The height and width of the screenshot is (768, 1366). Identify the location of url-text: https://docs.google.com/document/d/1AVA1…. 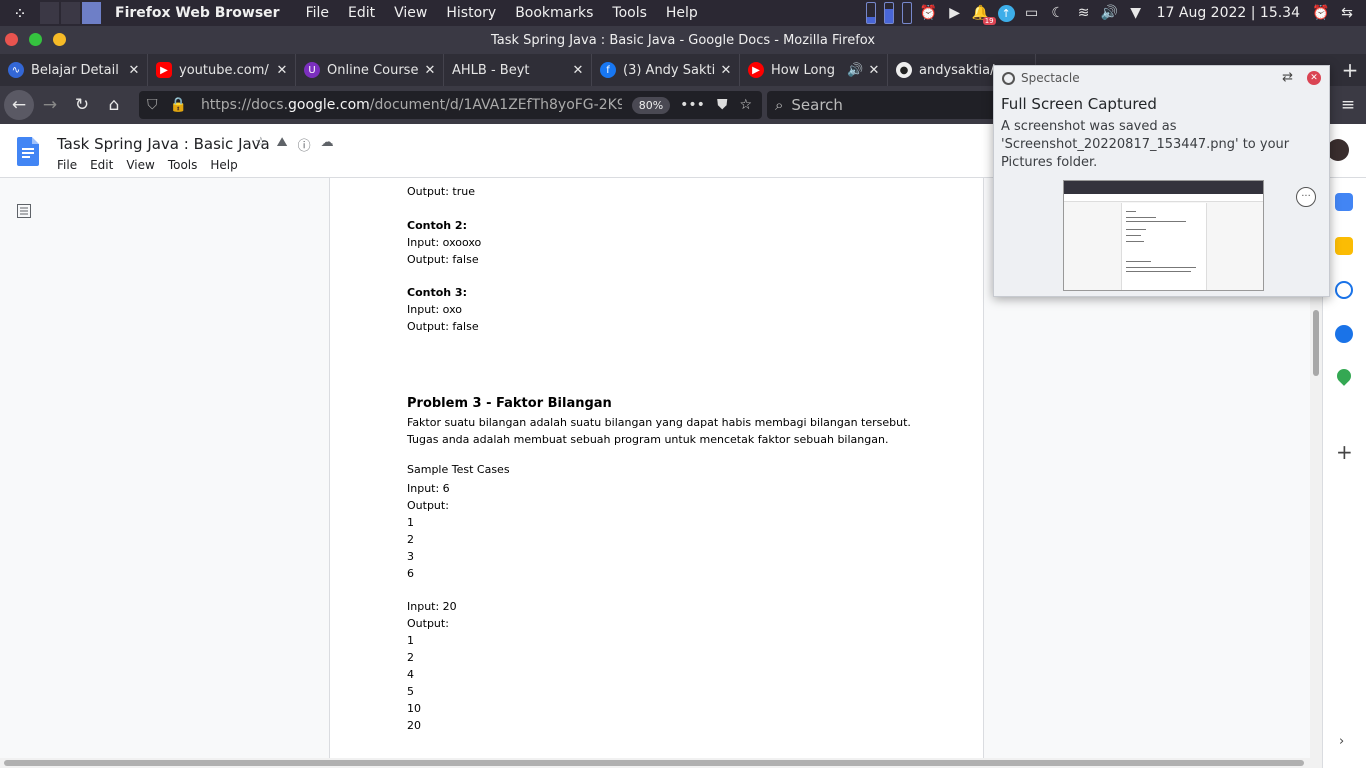
(411, 105).